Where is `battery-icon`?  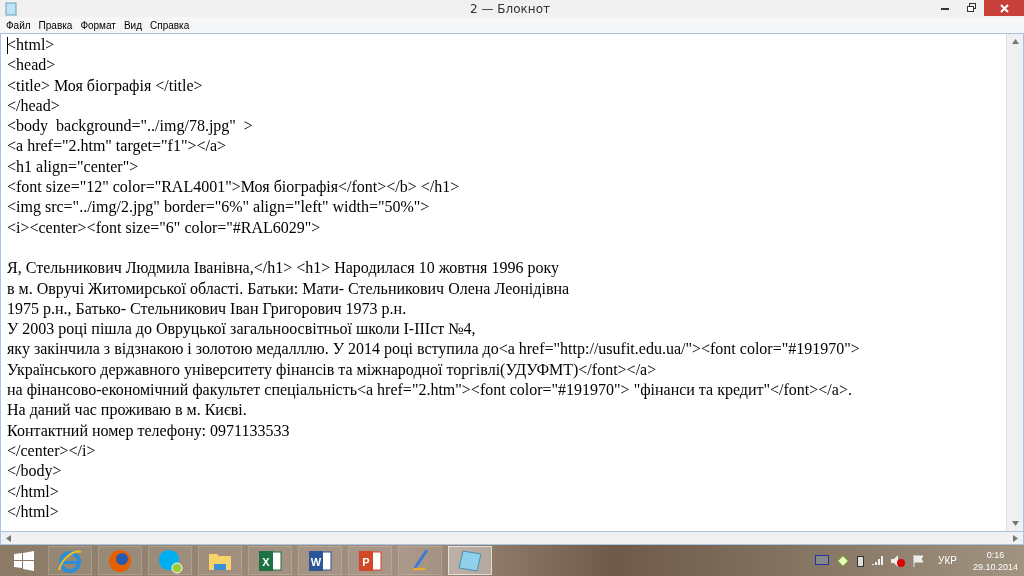
battery-icon is located at coordinates (861, 560).